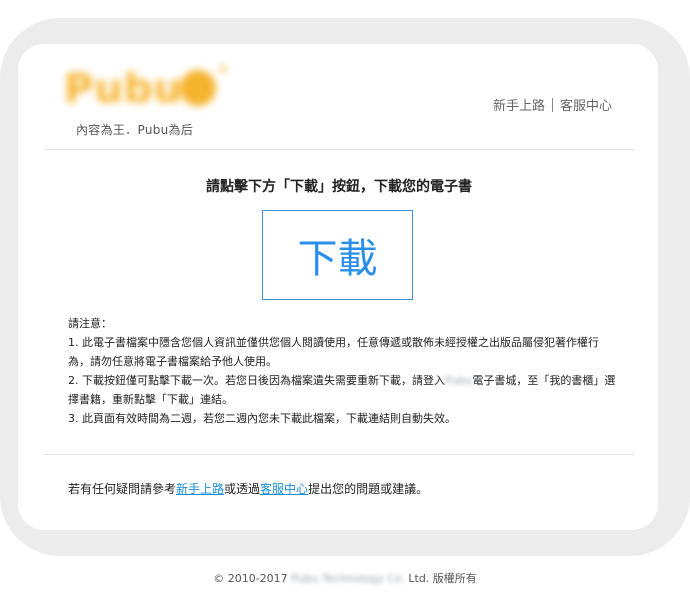  I want to click on pubu-logo: Pubu, so click(147, 91).